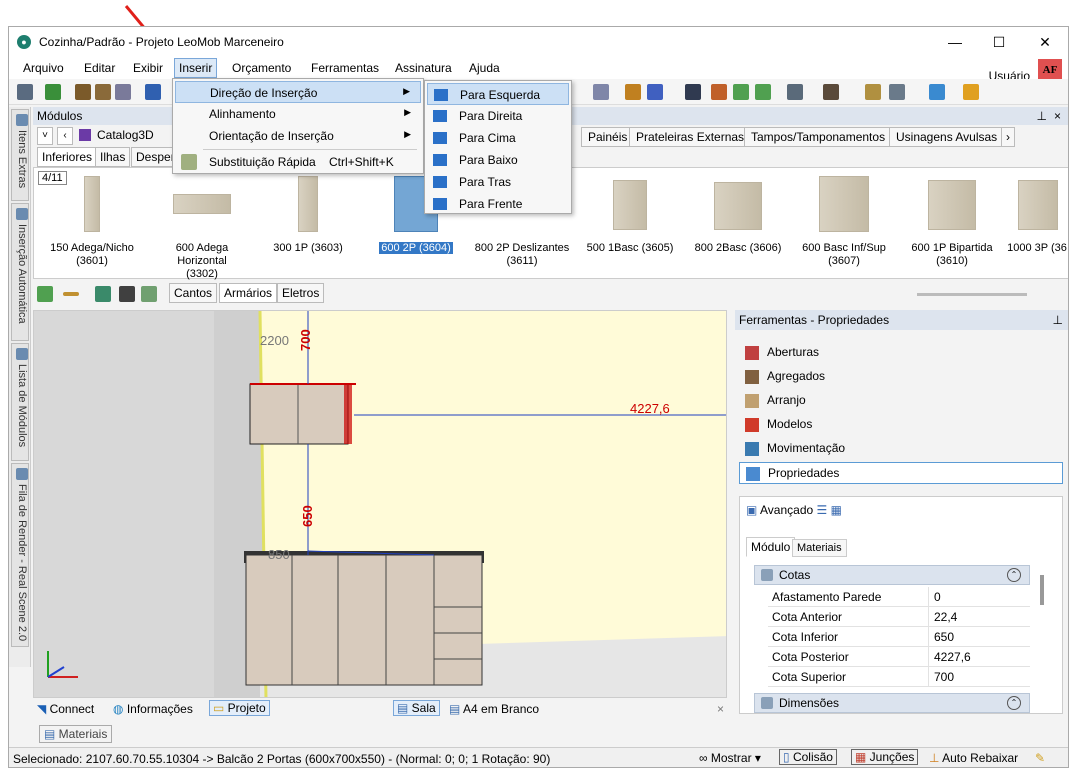 Image resolution: width=1071 pixels, height=776 pixels. I want to click on module-item: 1000 3P (36, so click(1036, 224).